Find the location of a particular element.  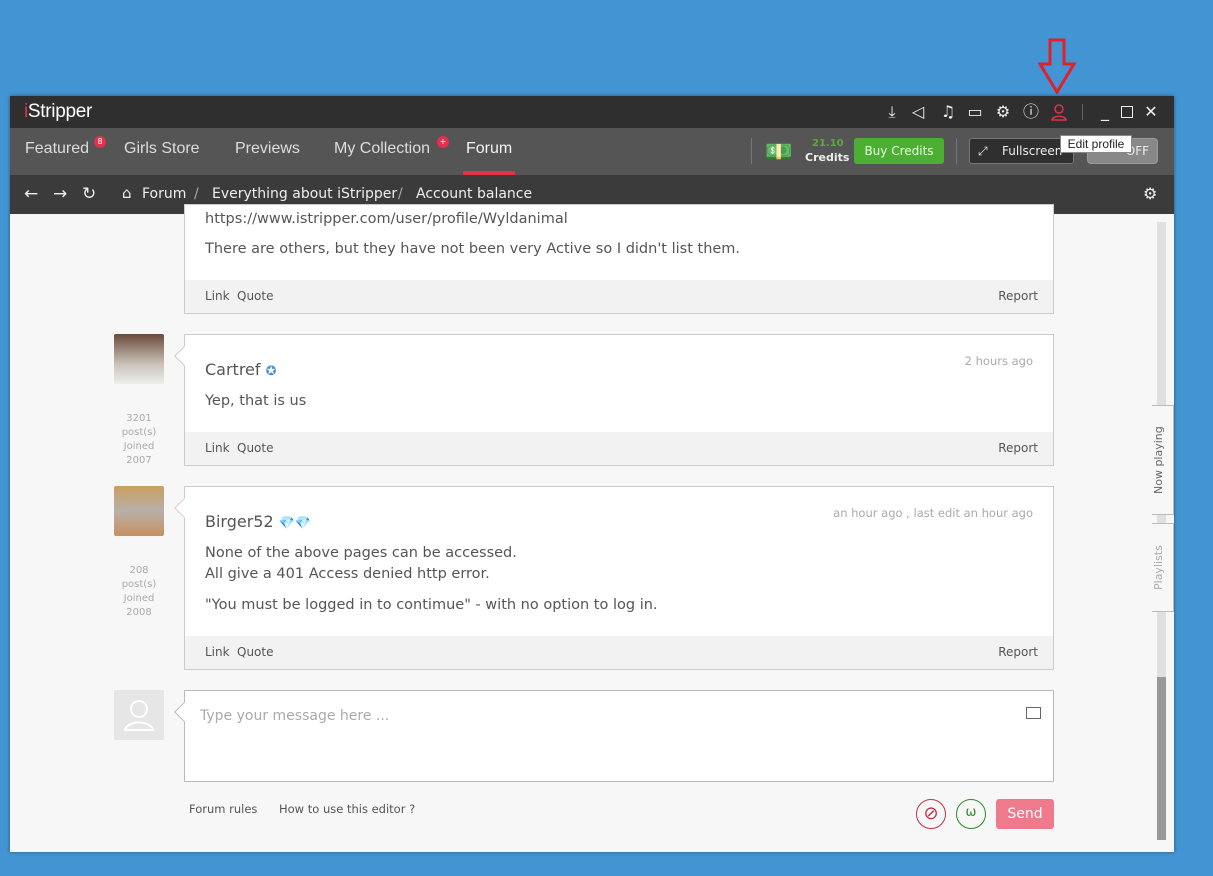

post-text: None of the above pages can be accessed. is located at coordinates (361, 553).